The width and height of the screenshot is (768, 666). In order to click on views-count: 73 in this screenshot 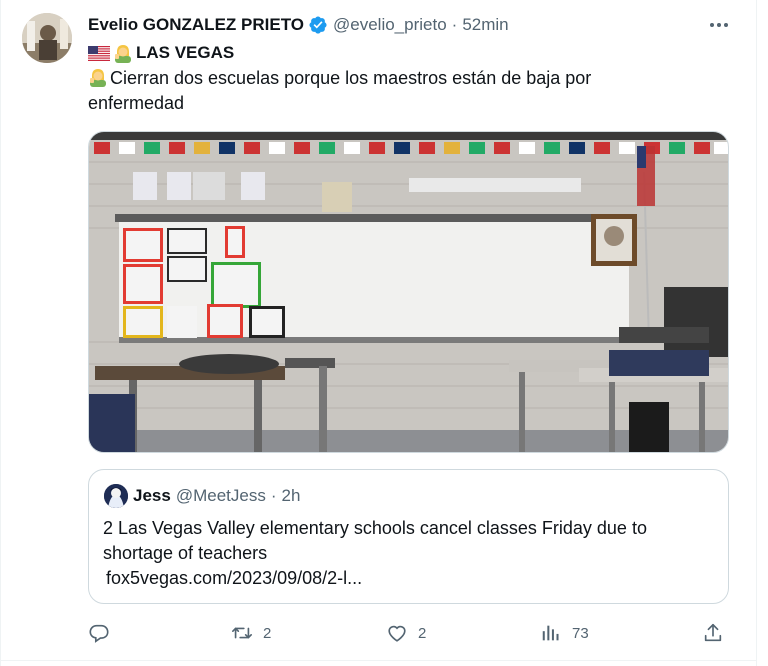, I will do `click(580, 633)`.